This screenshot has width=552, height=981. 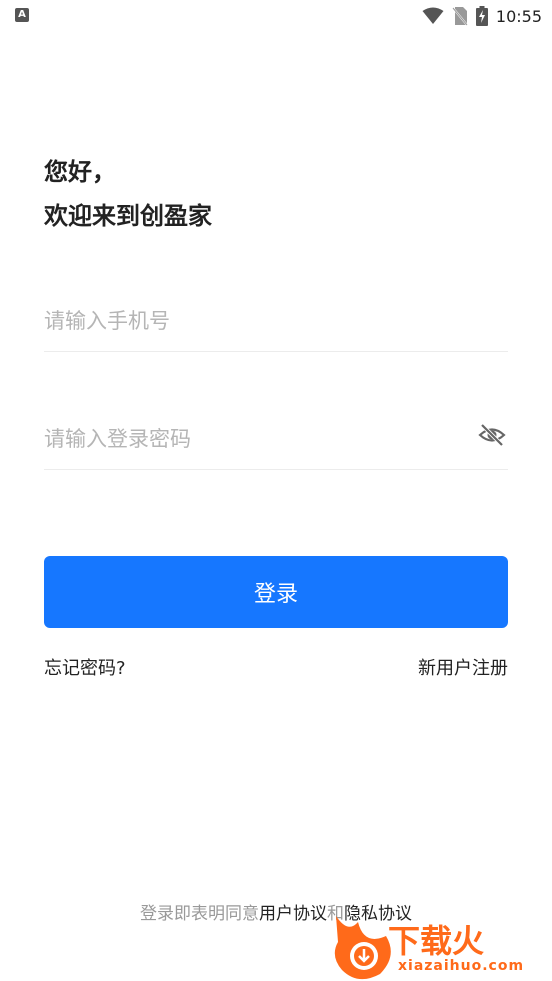 What do you see at coordinates (518, 16) in the screenshot?
I see `status-time: 10:55` at bounding box center [518, 16].